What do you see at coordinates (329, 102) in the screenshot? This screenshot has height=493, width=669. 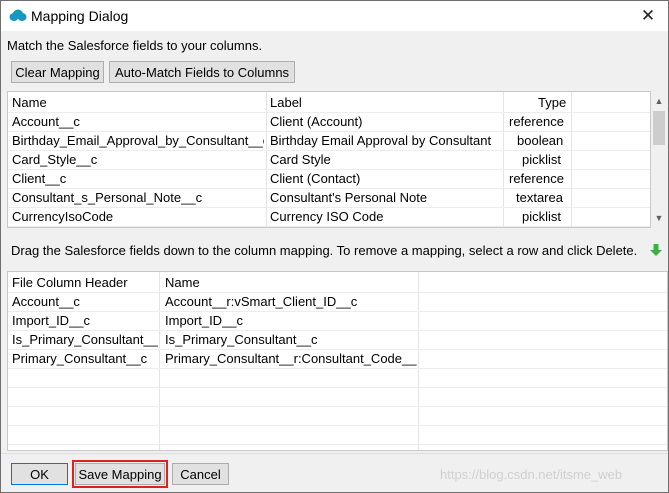 I see `table-header-row: Name Label Type` at bounding box center [329, 102].